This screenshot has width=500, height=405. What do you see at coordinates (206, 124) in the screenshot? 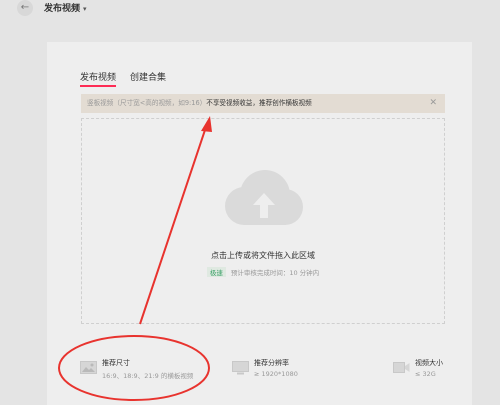
I see `annotation-arrowhead` at bounding box center [206, 124].